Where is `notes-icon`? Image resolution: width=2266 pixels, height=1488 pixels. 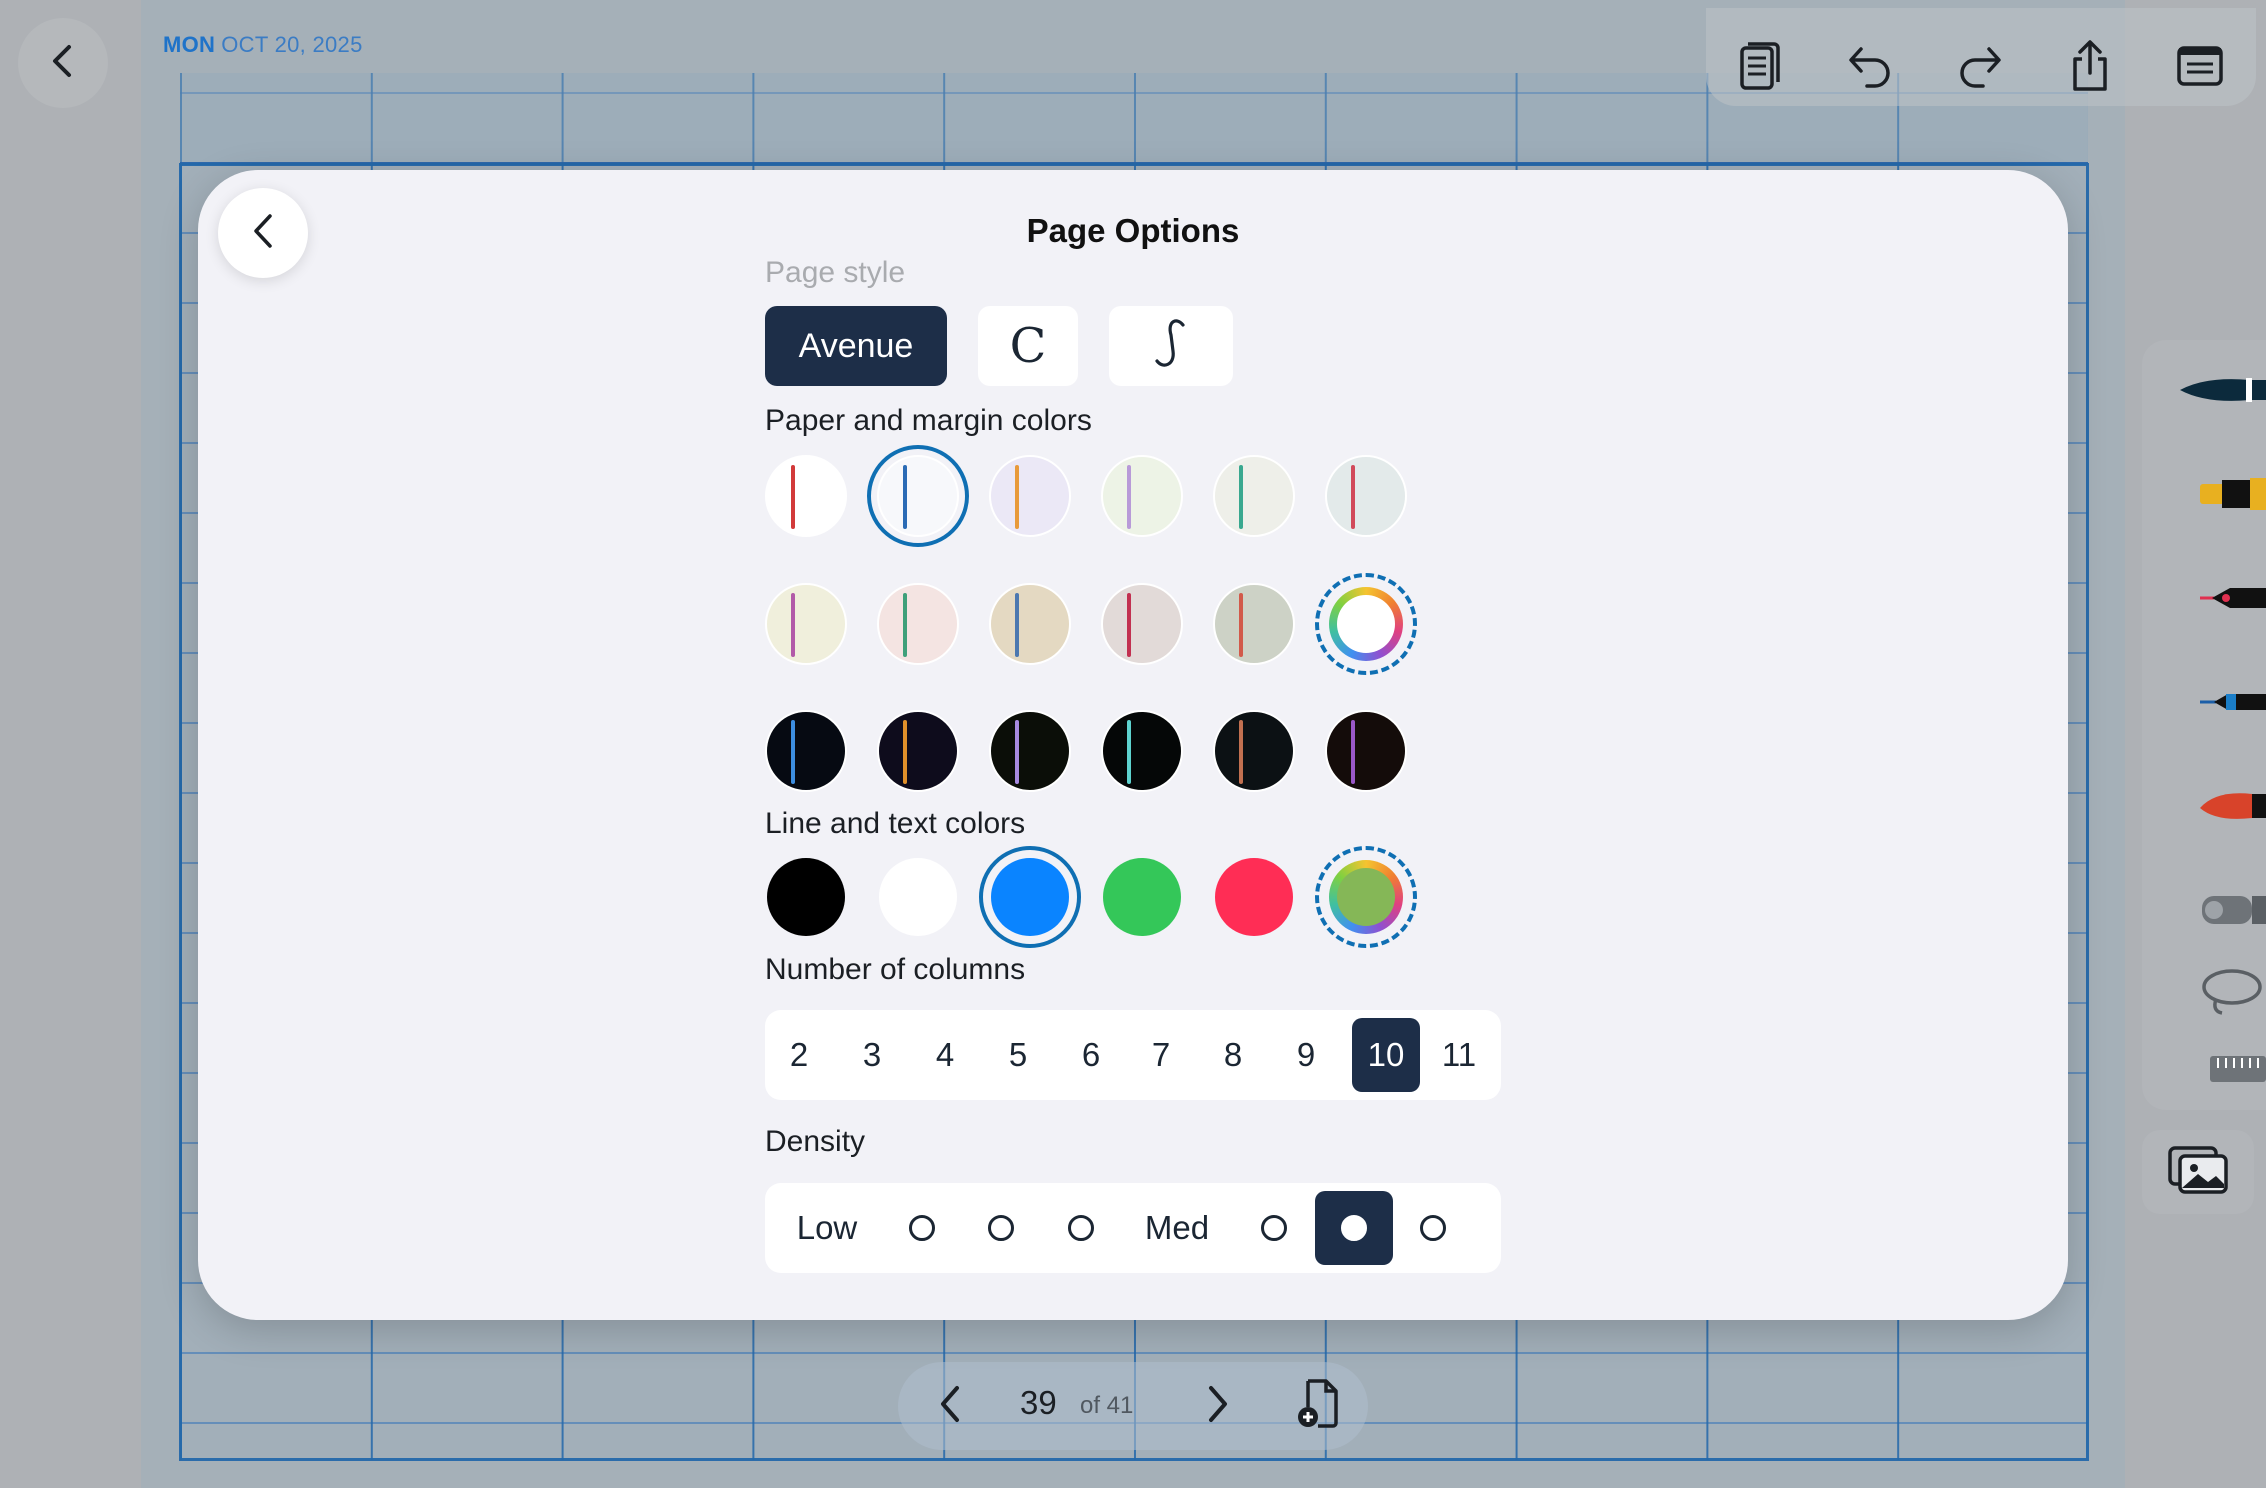 notes-icon is located at coordinates (2200, 68).